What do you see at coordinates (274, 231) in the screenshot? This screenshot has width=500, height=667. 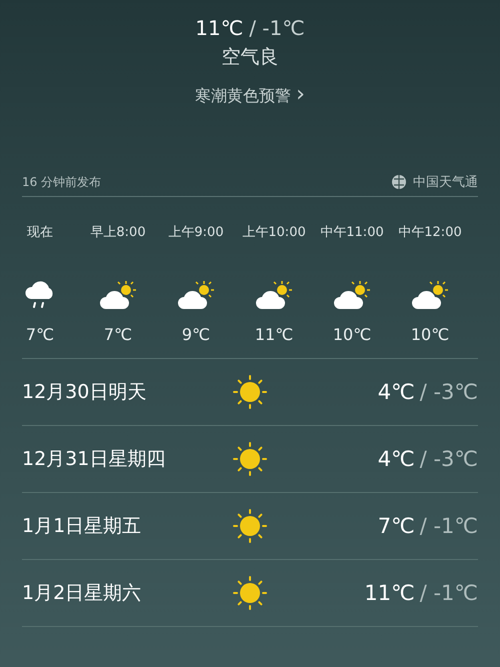 I see `hour-label: 上午10:00` at bounding box center [274, 231].